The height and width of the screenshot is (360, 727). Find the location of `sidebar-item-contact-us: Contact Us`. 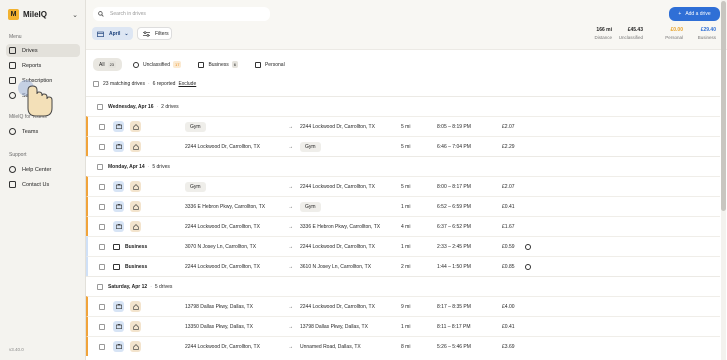

sidebar-item-contact-us: Contact Us is located at coordinates (43, 184).